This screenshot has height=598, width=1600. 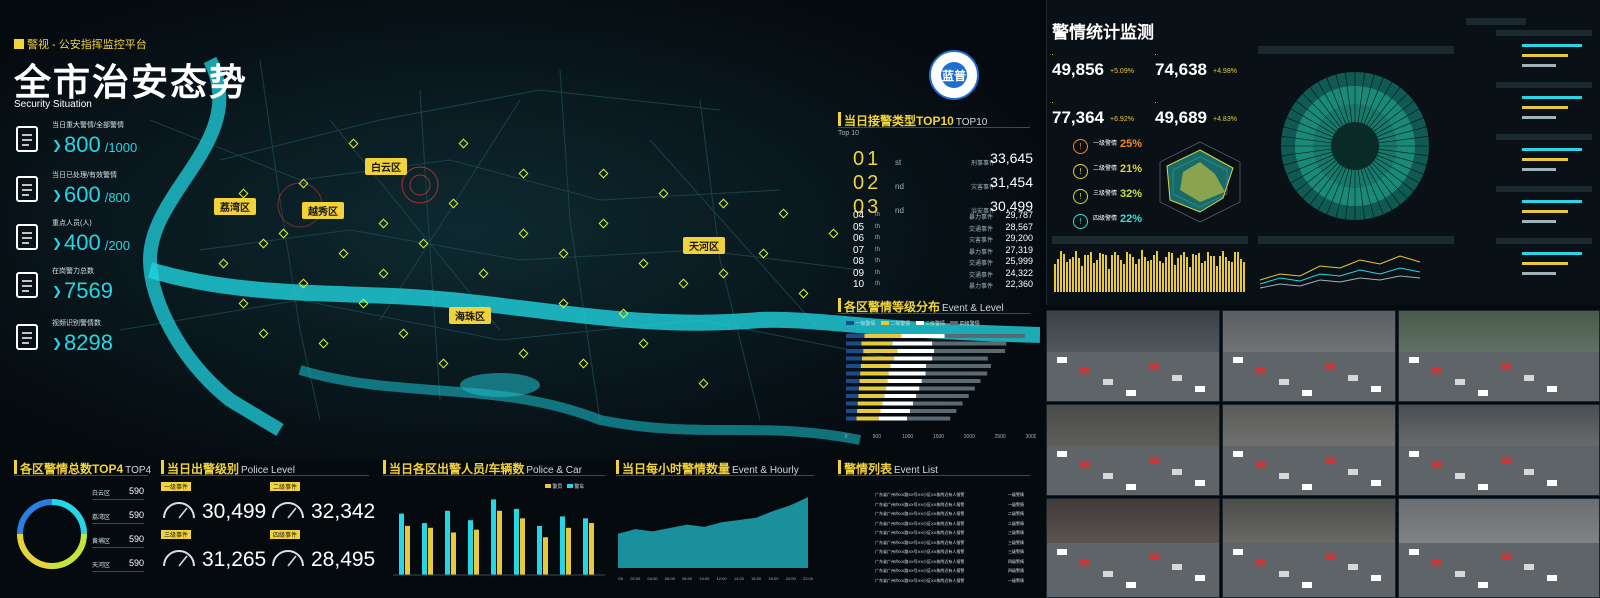 I want to click on district-label-haizhu: 海珠区, so click(x=470, y=315).